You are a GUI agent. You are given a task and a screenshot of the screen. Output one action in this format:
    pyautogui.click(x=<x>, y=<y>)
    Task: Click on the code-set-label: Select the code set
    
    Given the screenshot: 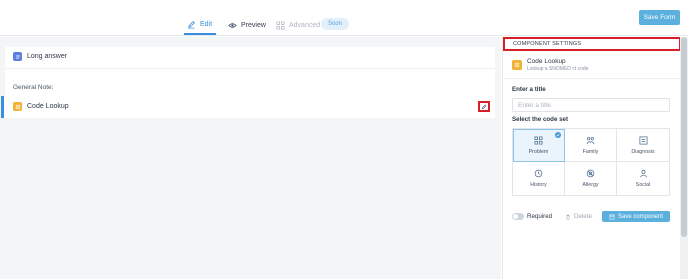 What is the action you would take?
    pyautogui.click(x=540, y=119)
    